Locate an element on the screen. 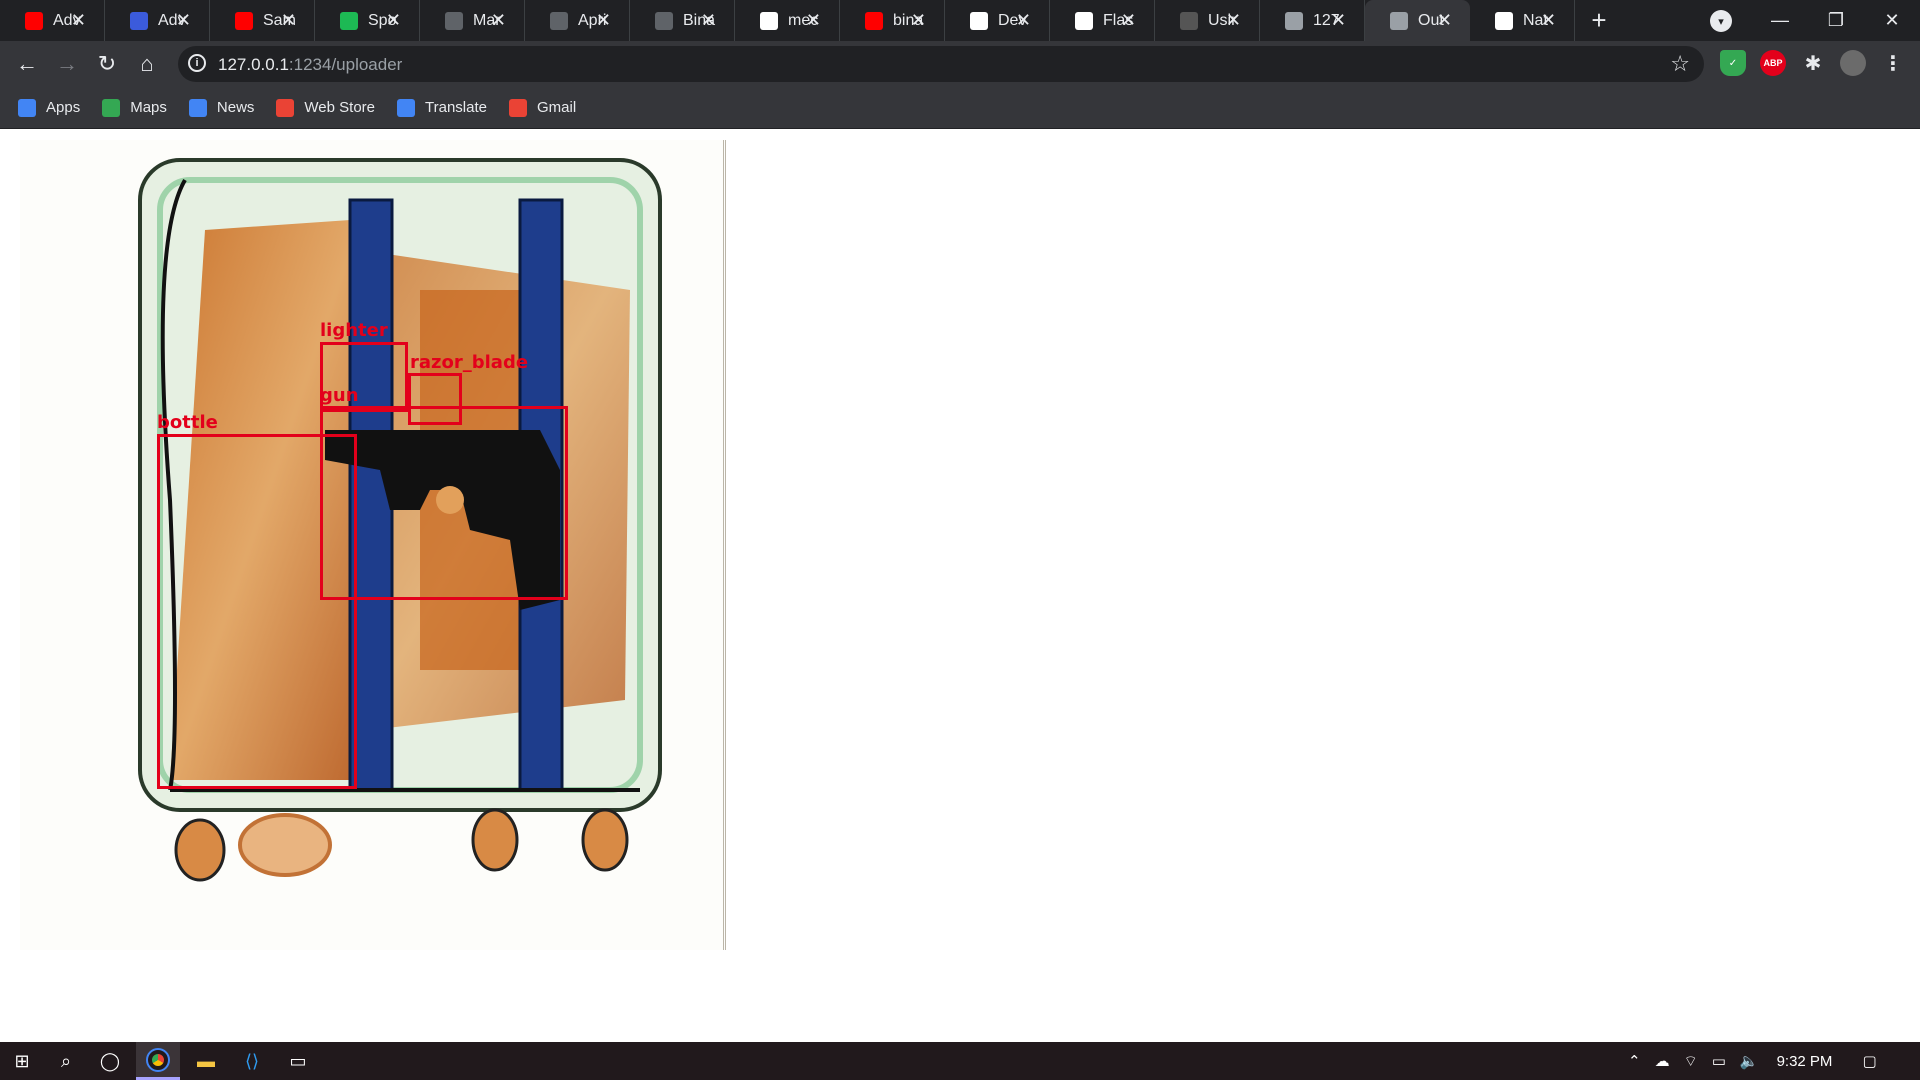 This screenshot has height=1080, width=1920. bookmark-star-icon: ☆ is located at coordinates (1680, 64).